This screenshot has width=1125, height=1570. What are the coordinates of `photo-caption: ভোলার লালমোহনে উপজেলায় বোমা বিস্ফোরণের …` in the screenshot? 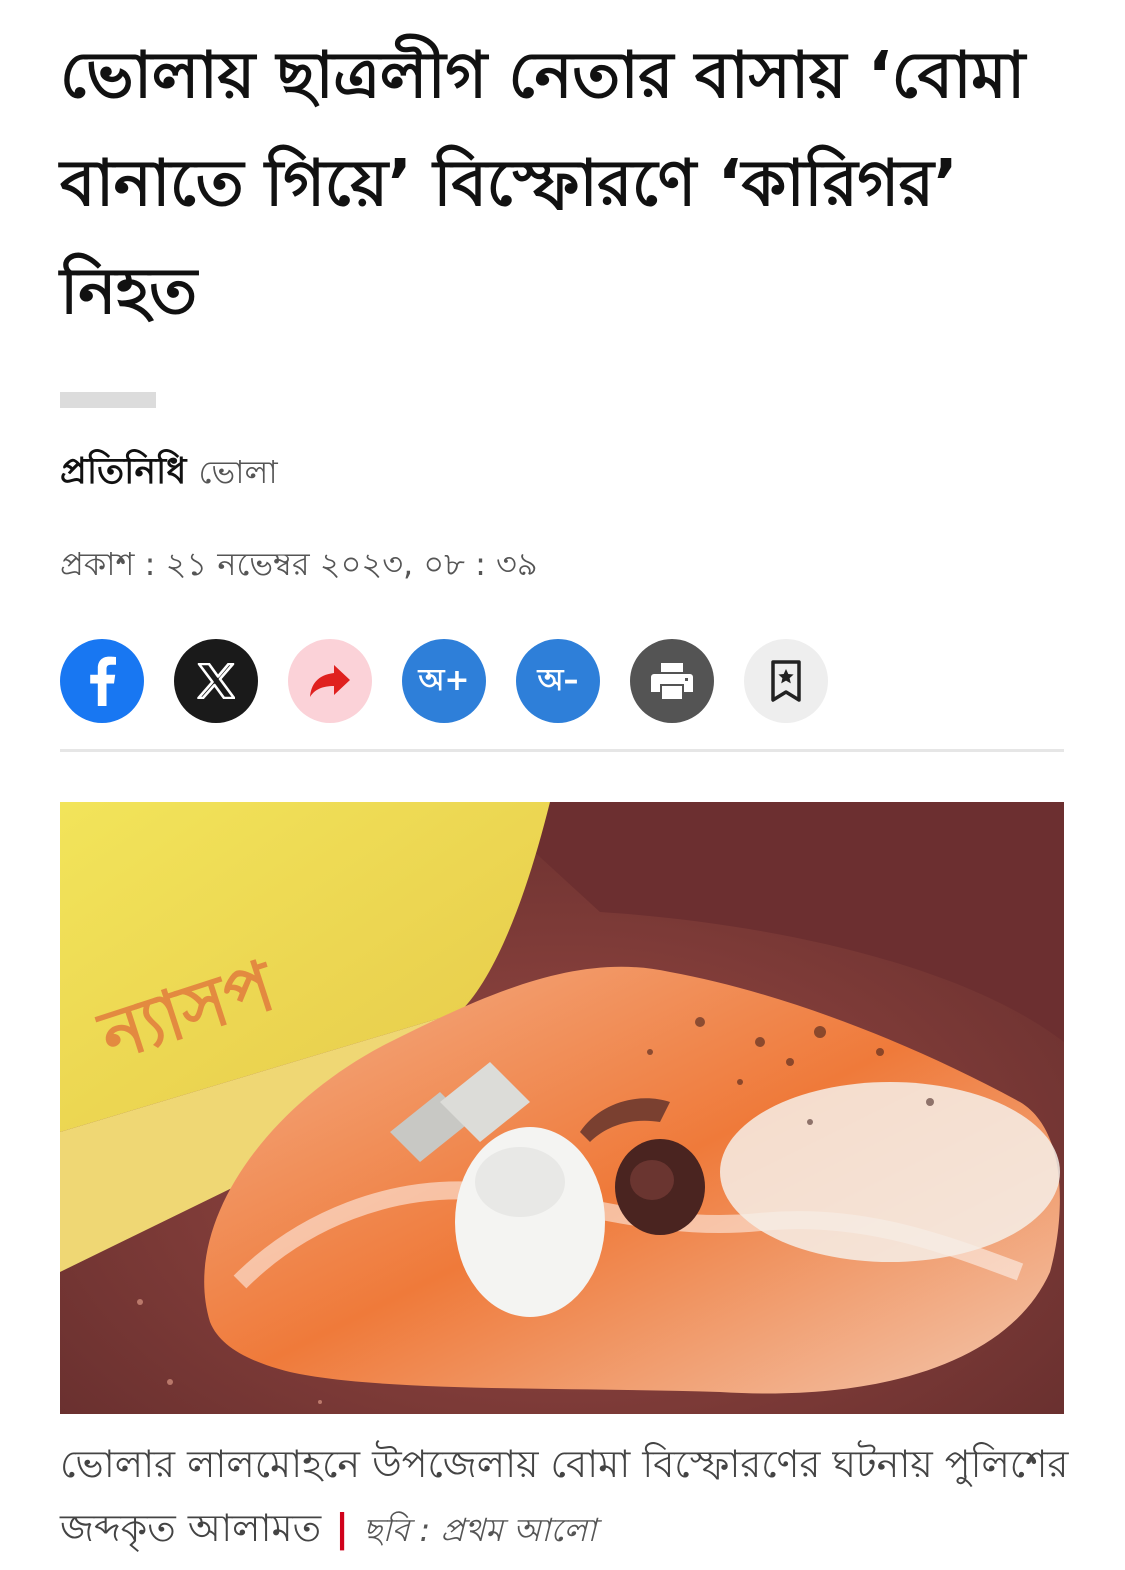 It's located at (565, 1497).